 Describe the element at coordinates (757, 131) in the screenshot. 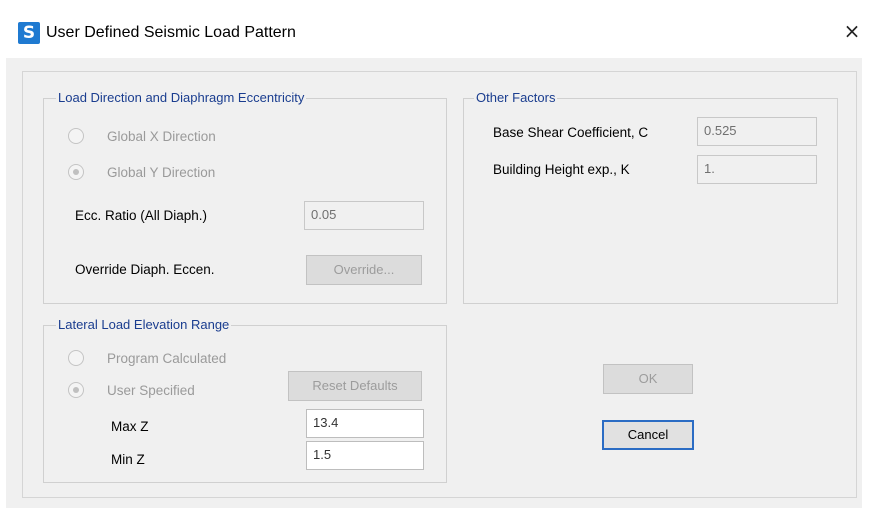

I see `base-shear-field: 0.525` at that location.